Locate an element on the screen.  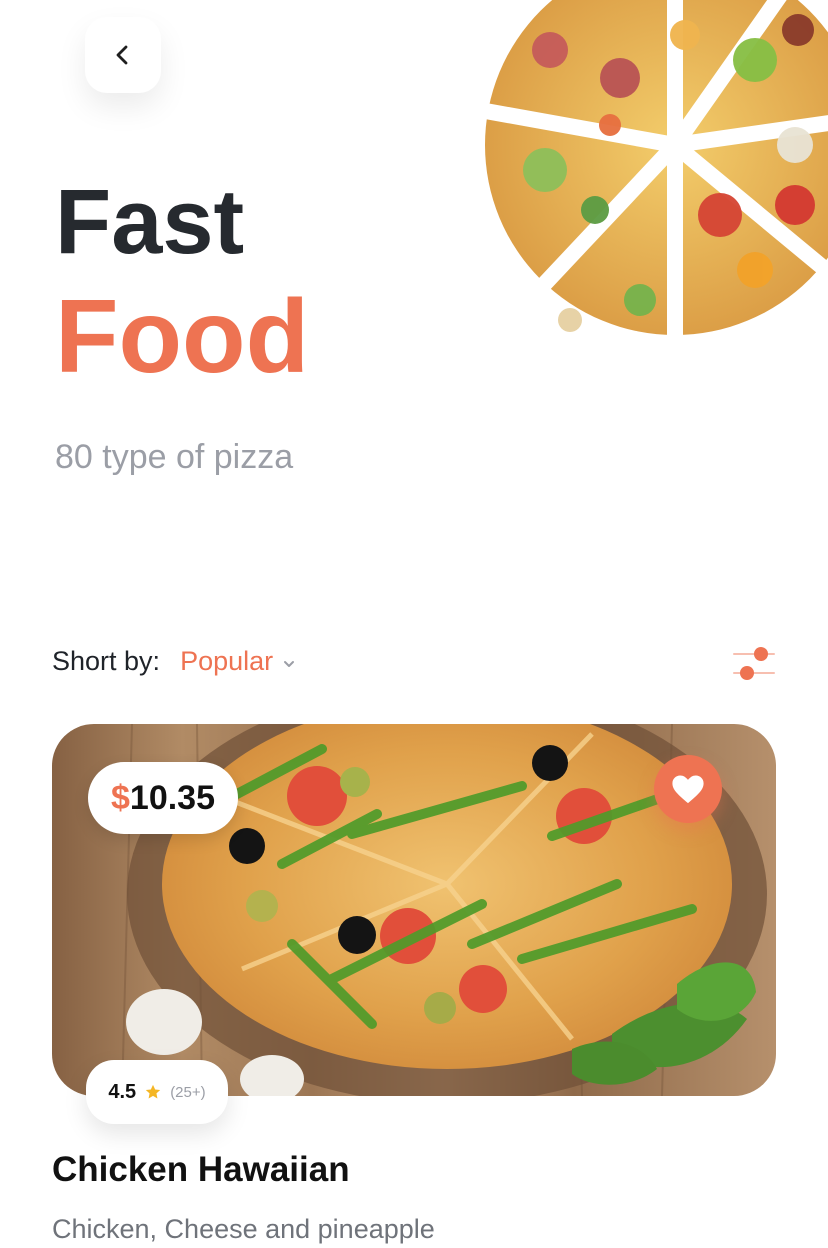
rating-count: (25+) is located at coordinates (188, 1092).